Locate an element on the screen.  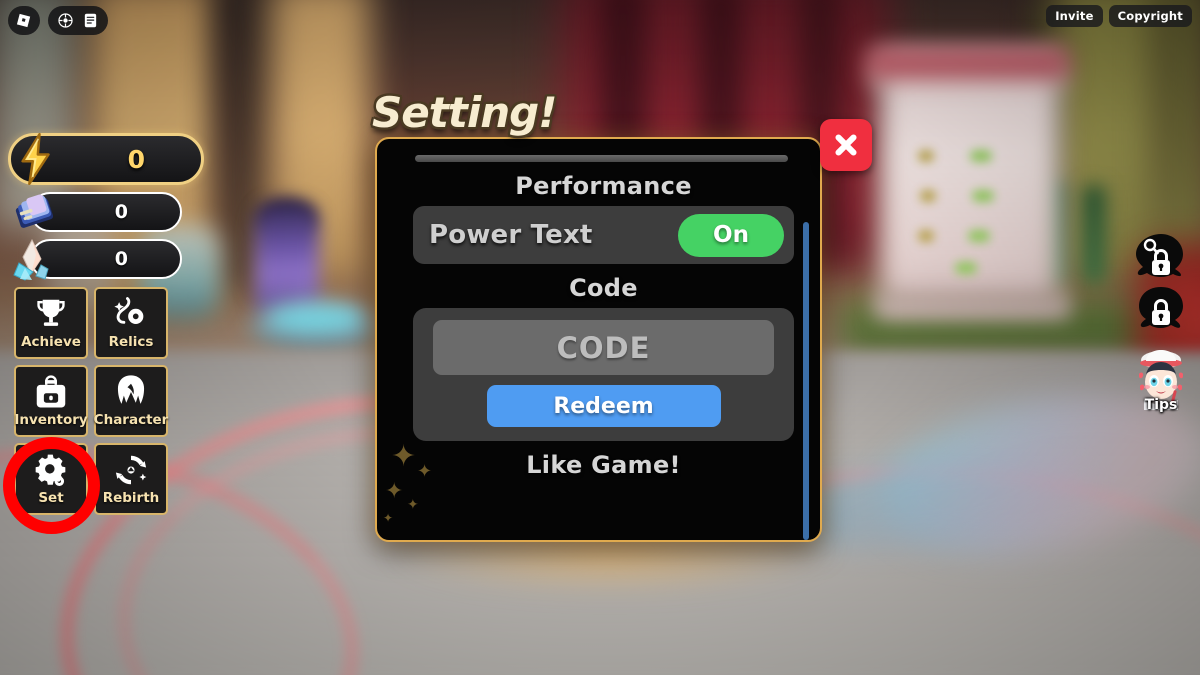
scroll-top-divider is located at coordinates (601, 158).